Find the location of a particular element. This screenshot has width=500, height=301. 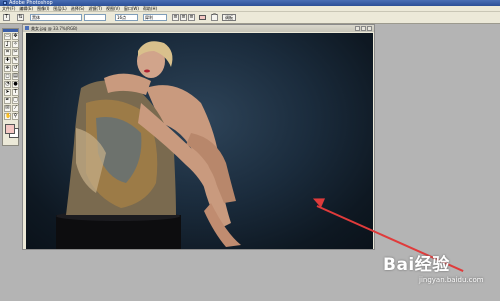

lips is located at coordinates (147, 71).